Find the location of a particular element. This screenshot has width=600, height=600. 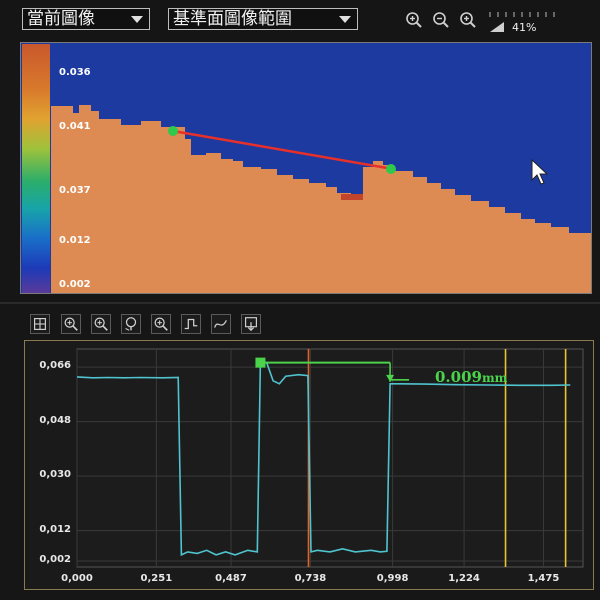

image-select: 當前圖像 is located at coordinates (86, 19).